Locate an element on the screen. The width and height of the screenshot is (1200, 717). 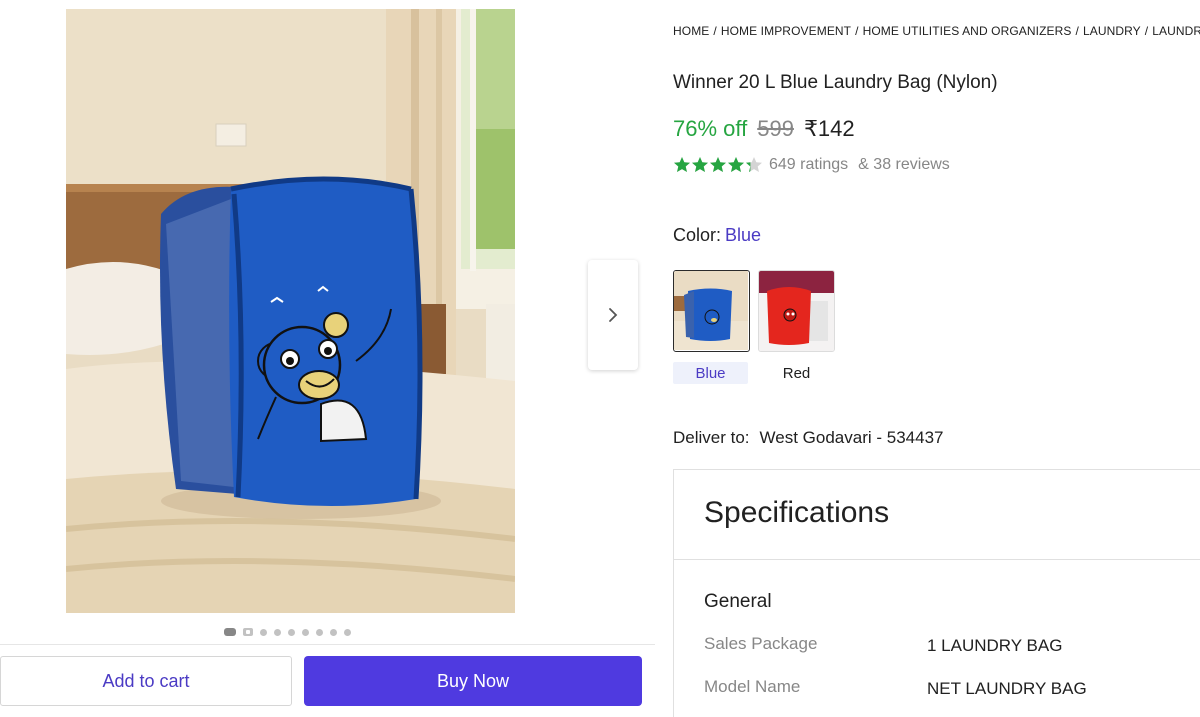
divider is located at coordinates (937, 559).